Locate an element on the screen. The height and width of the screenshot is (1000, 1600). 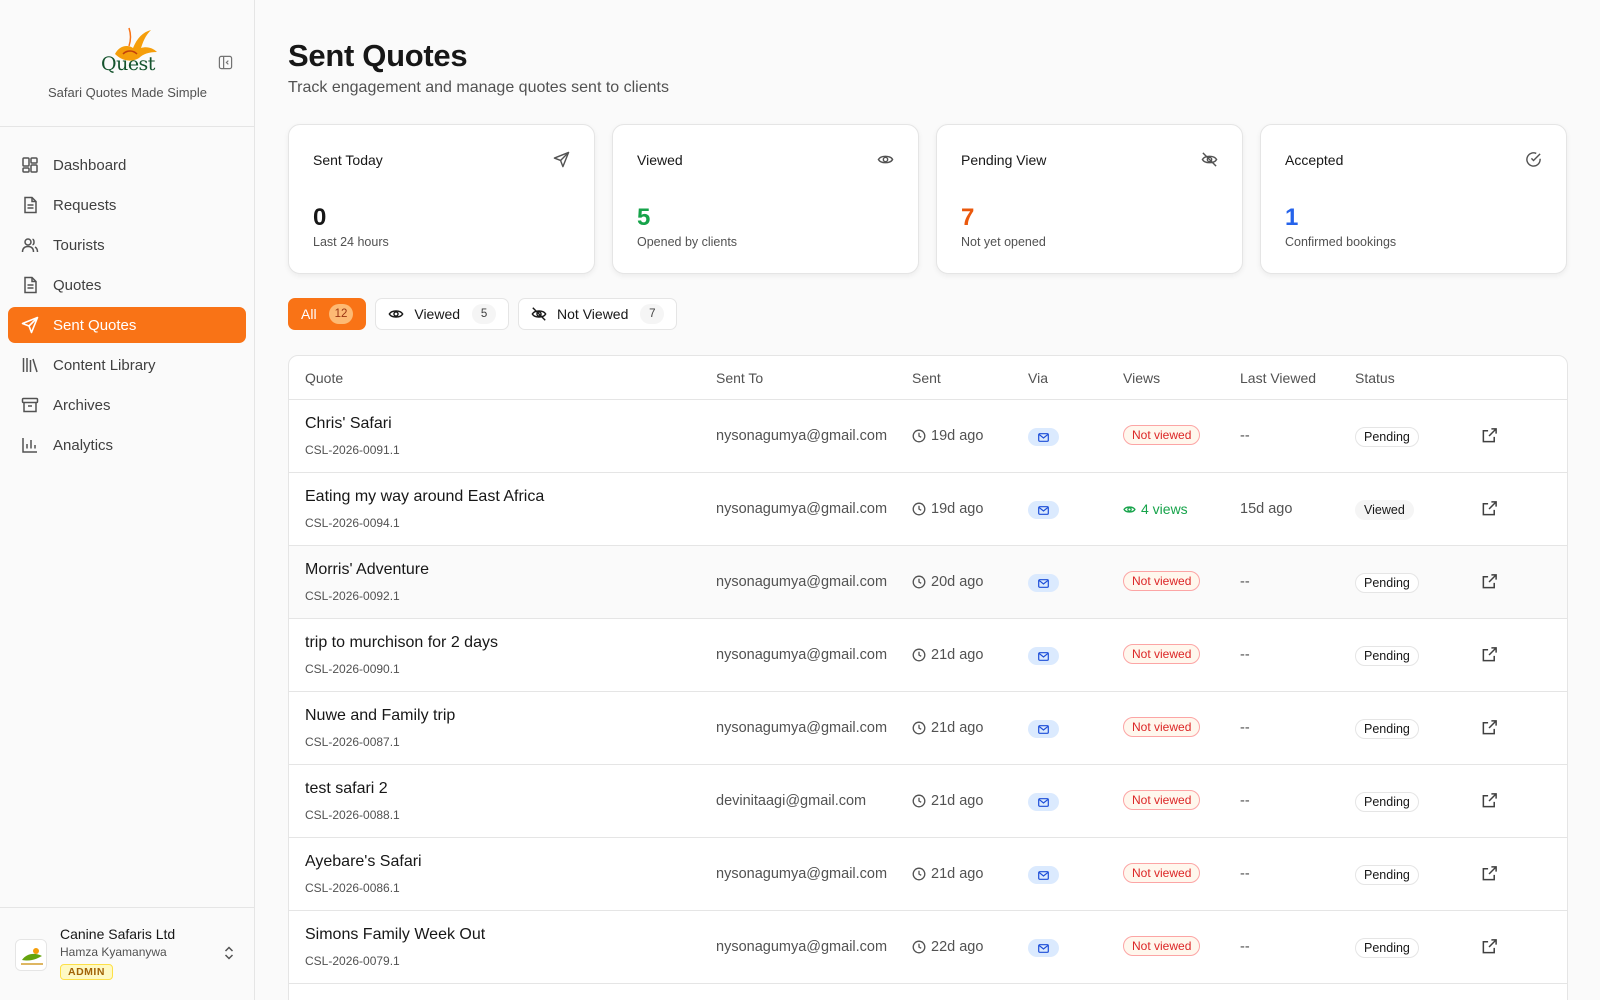
sidebar-item-label: Archives is located at coordinates (82, 405).